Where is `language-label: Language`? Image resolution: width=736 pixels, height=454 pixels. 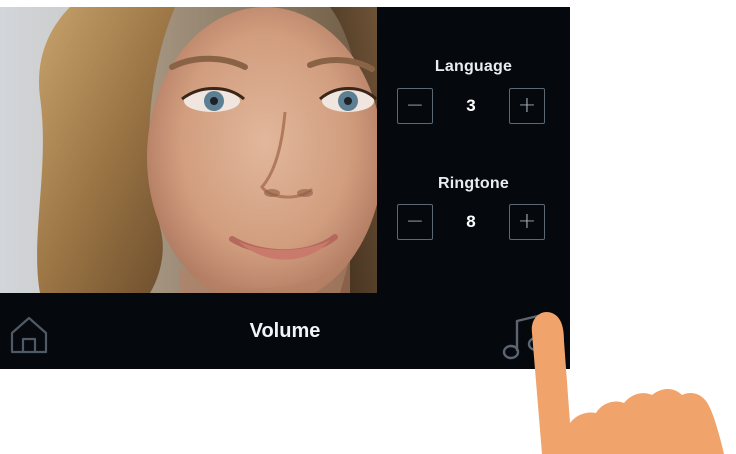
language-label: Language is located at coordinates (473, 66).